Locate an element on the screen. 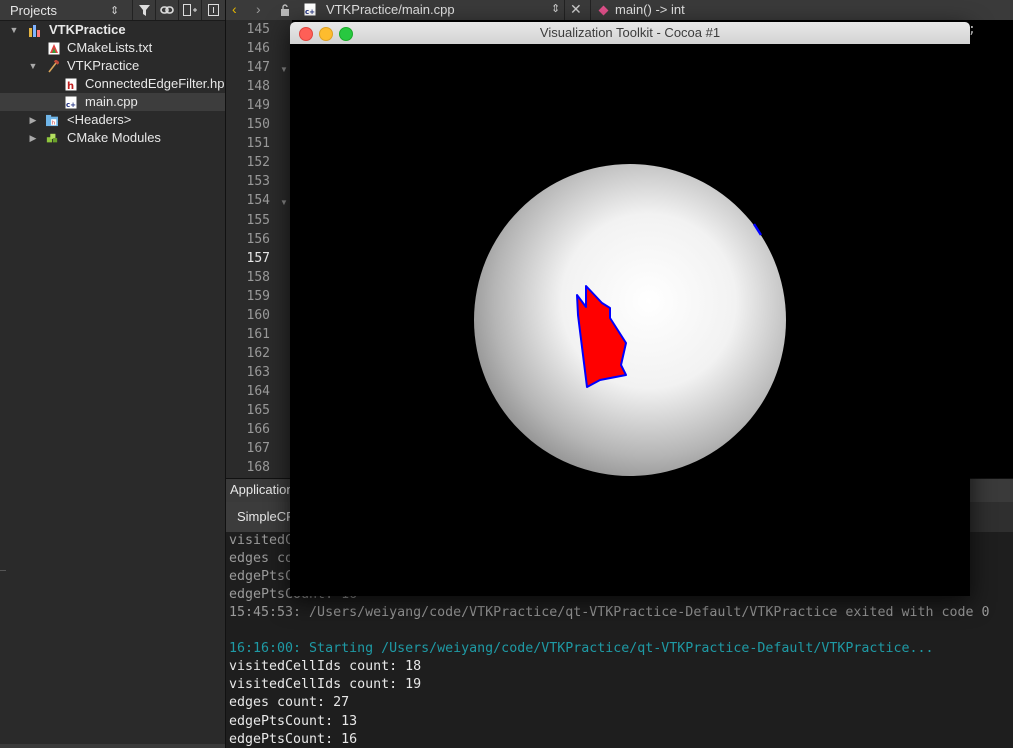 The height and width of the screenshot is (748, 1013). tree-item-label: CMakeLists.txt is located at coordinates (110, 47).